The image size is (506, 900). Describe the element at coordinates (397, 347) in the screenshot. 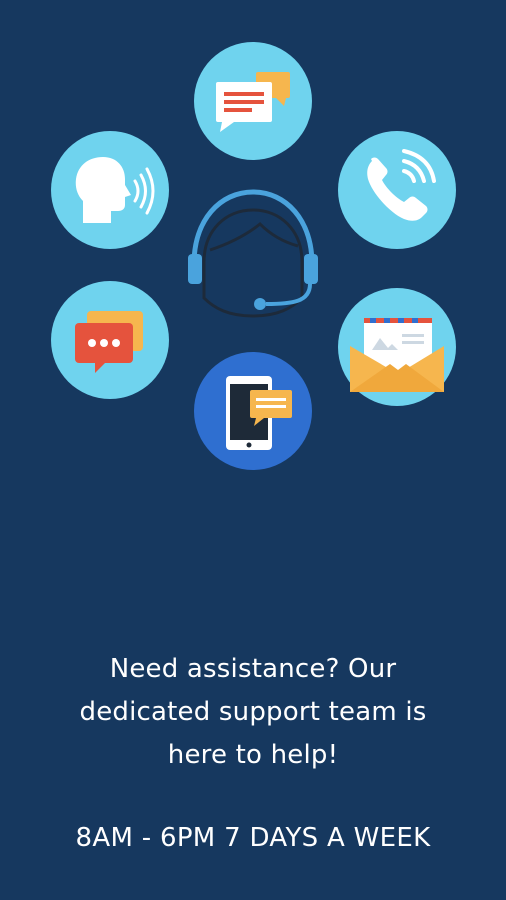

I see `email-envelope-icon` at that location.